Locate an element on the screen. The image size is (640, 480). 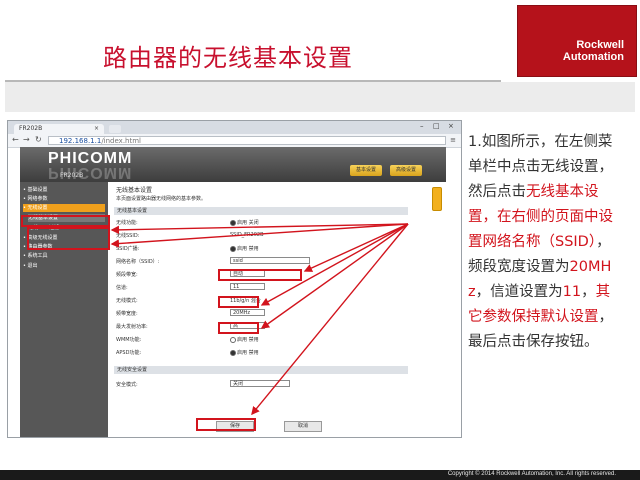
minimize-icon: – is located at coordinates (422, 126).